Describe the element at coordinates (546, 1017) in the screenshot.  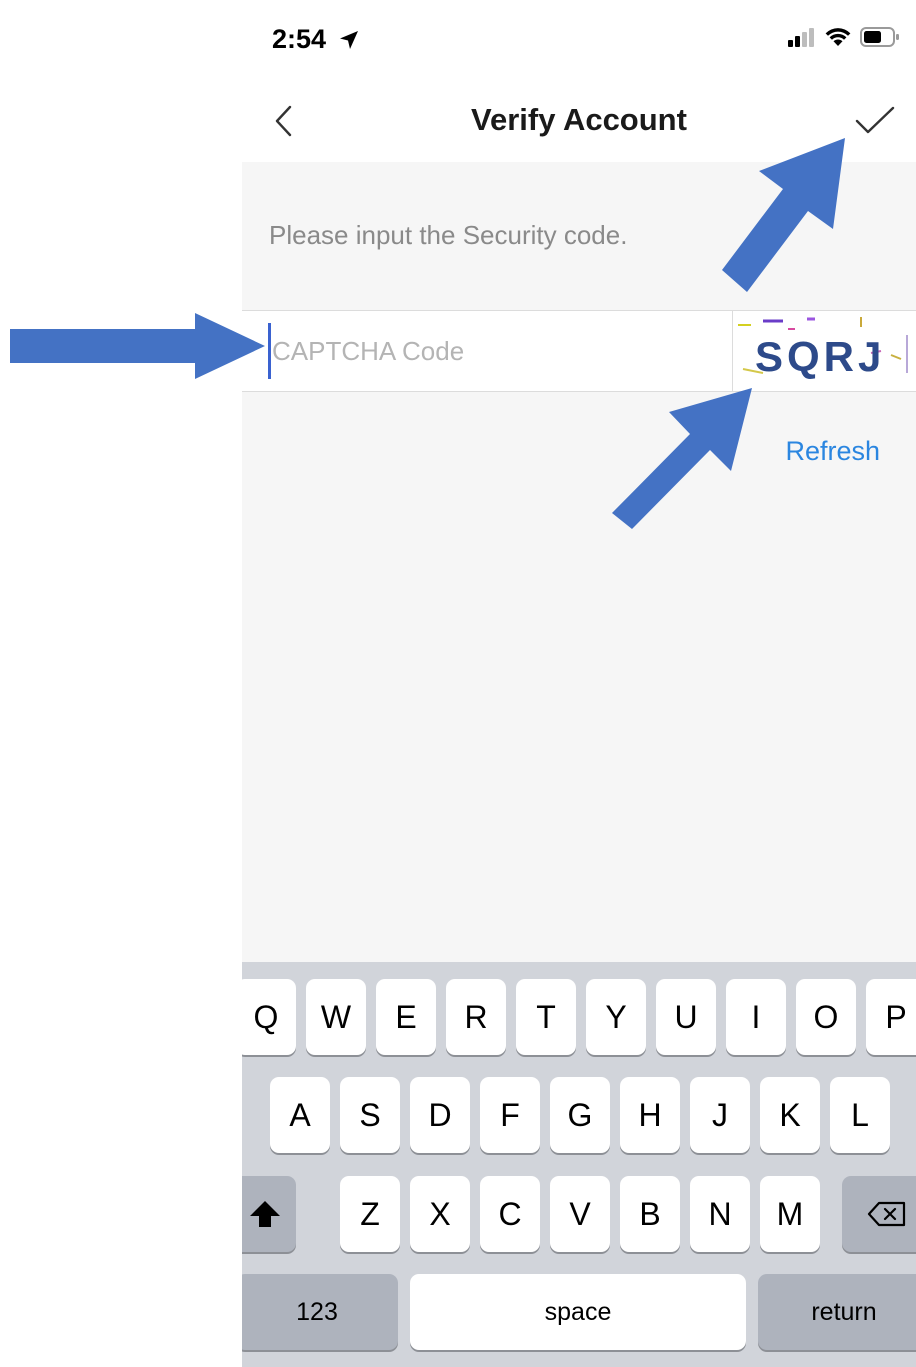
I see `key-t: T` at that location.